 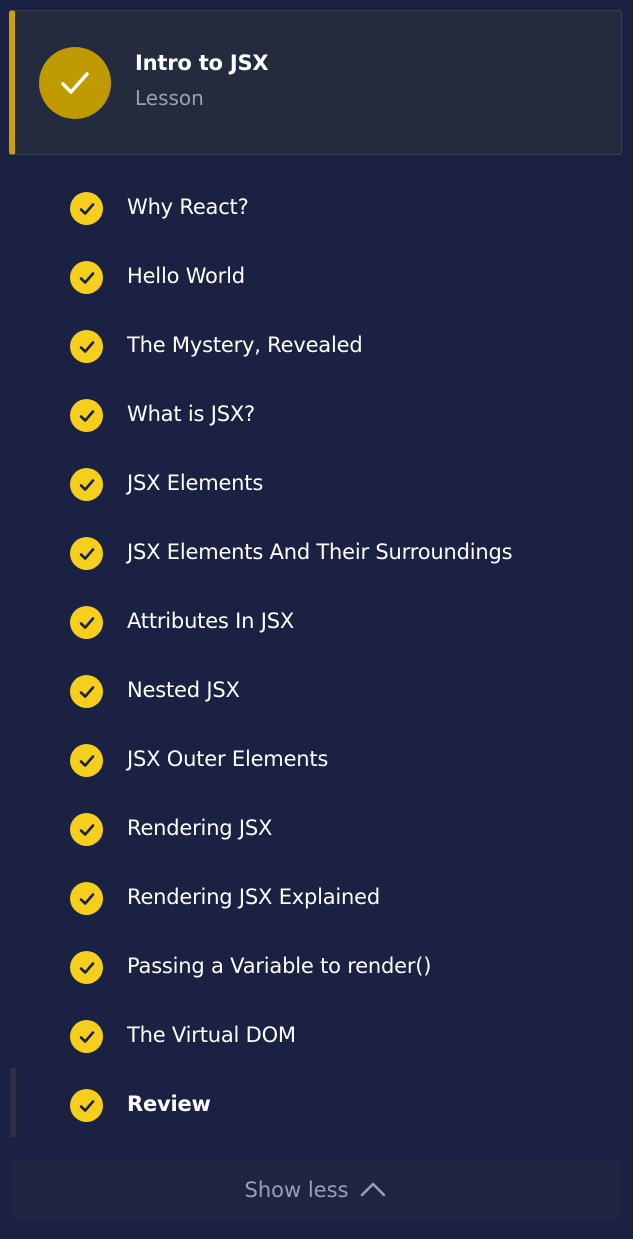 I want to click on lesson-type-label: Lesson, so click(x=169, y=98).